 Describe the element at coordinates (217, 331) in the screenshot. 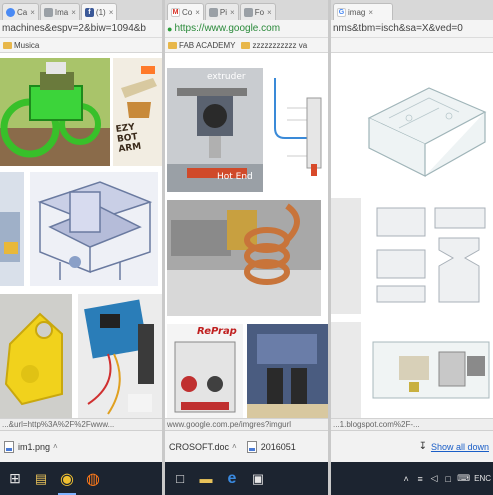

I see `reprap-caption: RePrap` at that location.